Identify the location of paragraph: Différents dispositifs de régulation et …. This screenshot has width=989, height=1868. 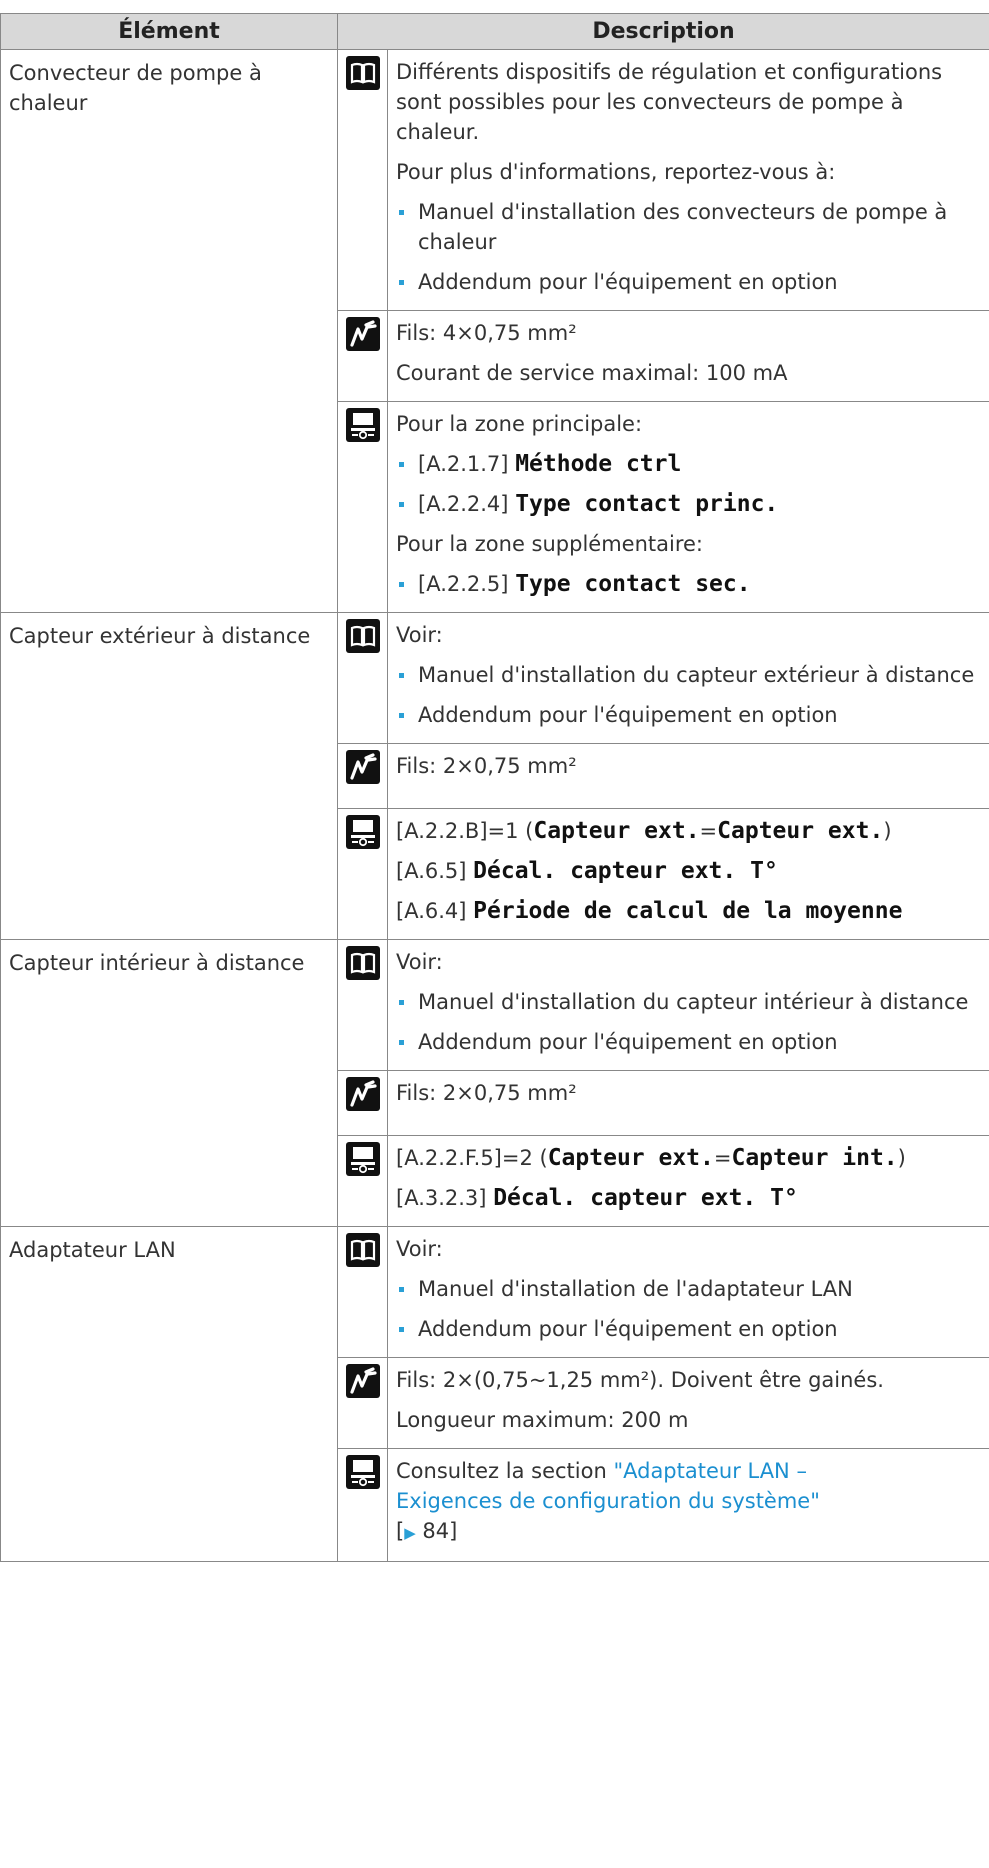
(669, 102).